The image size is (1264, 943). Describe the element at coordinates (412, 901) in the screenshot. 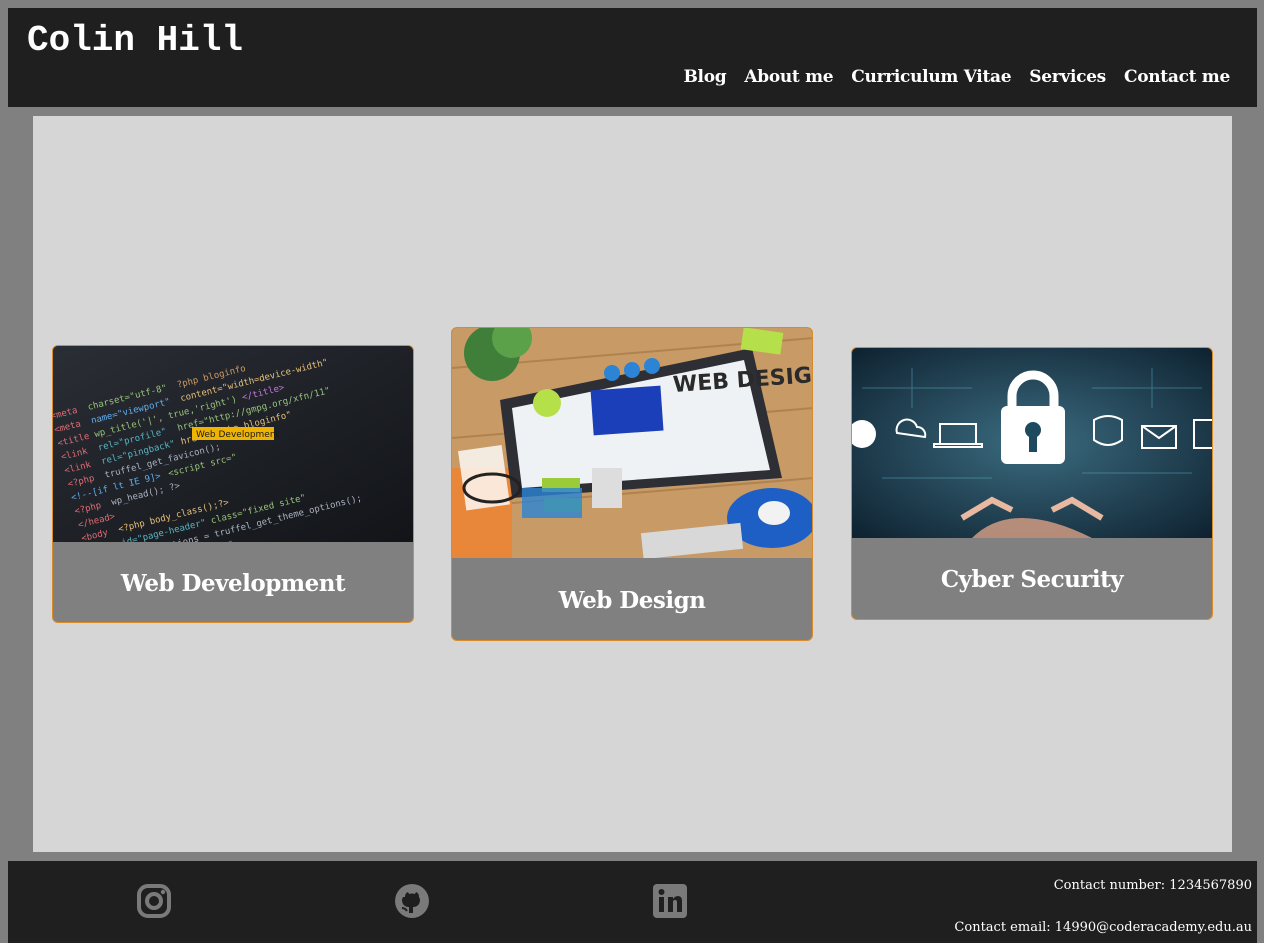

I see `github-icon` at that location.